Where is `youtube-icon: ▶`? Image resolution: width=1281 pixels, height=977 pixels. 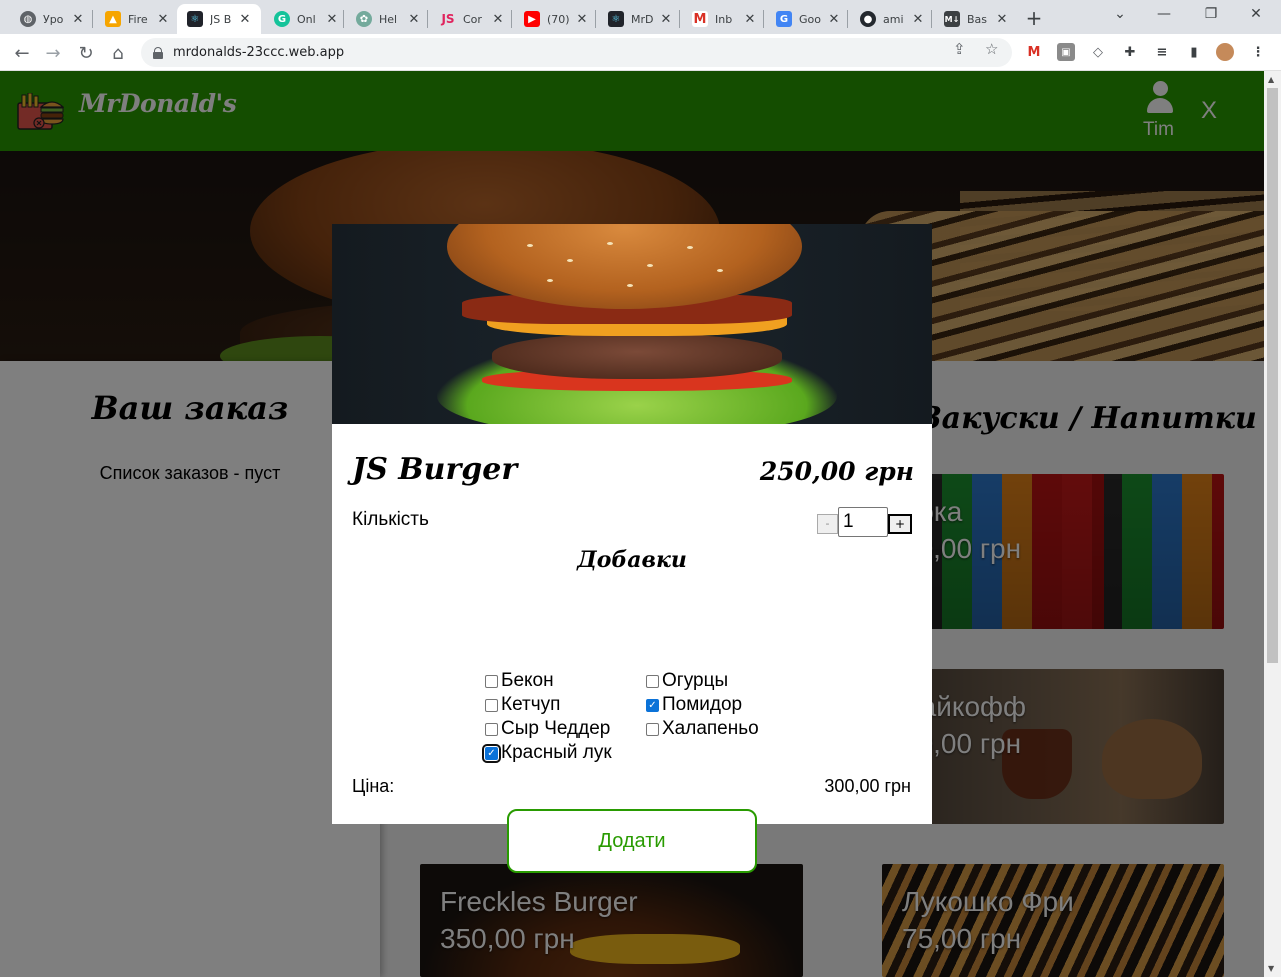
youtube-icon: ▶ is located at coordinates (532, 19).